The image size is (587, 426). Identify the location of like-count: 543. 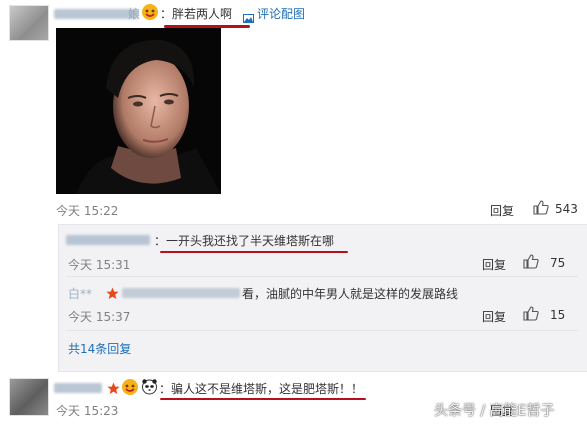
(566, 209).